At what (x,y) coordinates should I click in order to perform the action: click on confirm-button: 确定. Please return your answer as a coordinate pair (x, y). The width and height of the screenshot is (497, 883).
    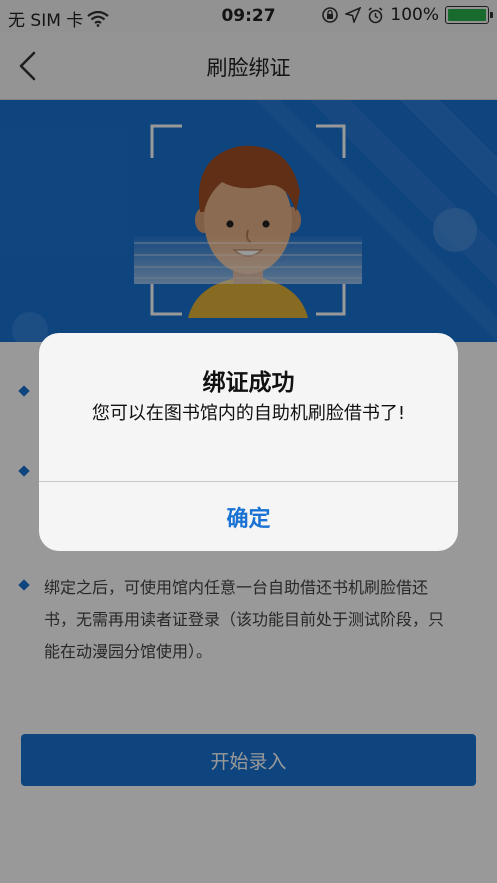
    Looking at the image, I should click on (248, 516).